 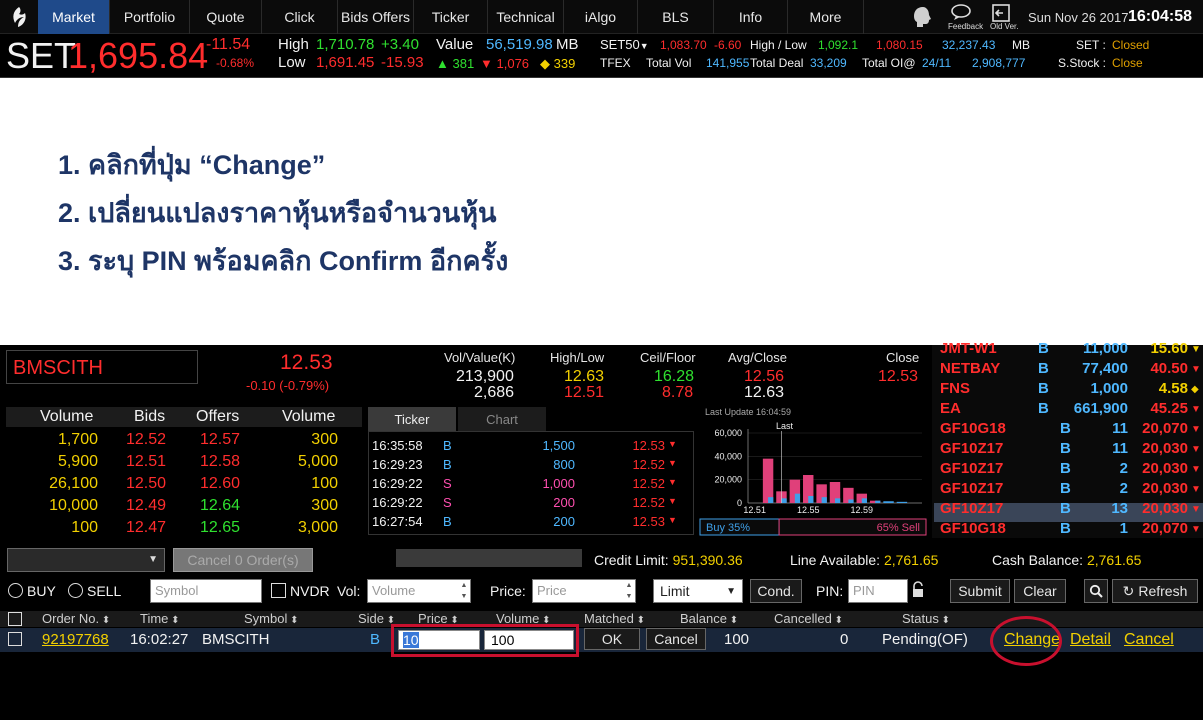 I want to click on nav-ialgo: iAlgo, so click(x=601, y=17).